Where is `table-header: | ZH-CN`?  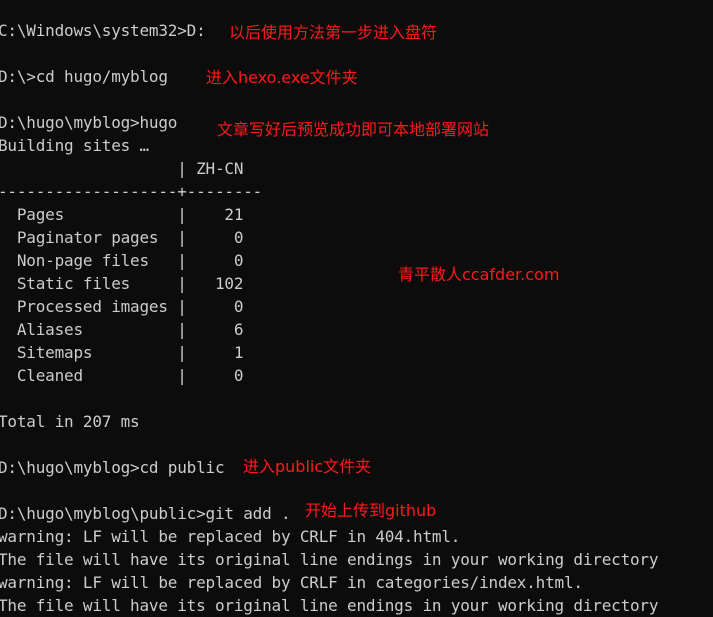 table-header: | ZH-CN is located at coordinates (122, 168).